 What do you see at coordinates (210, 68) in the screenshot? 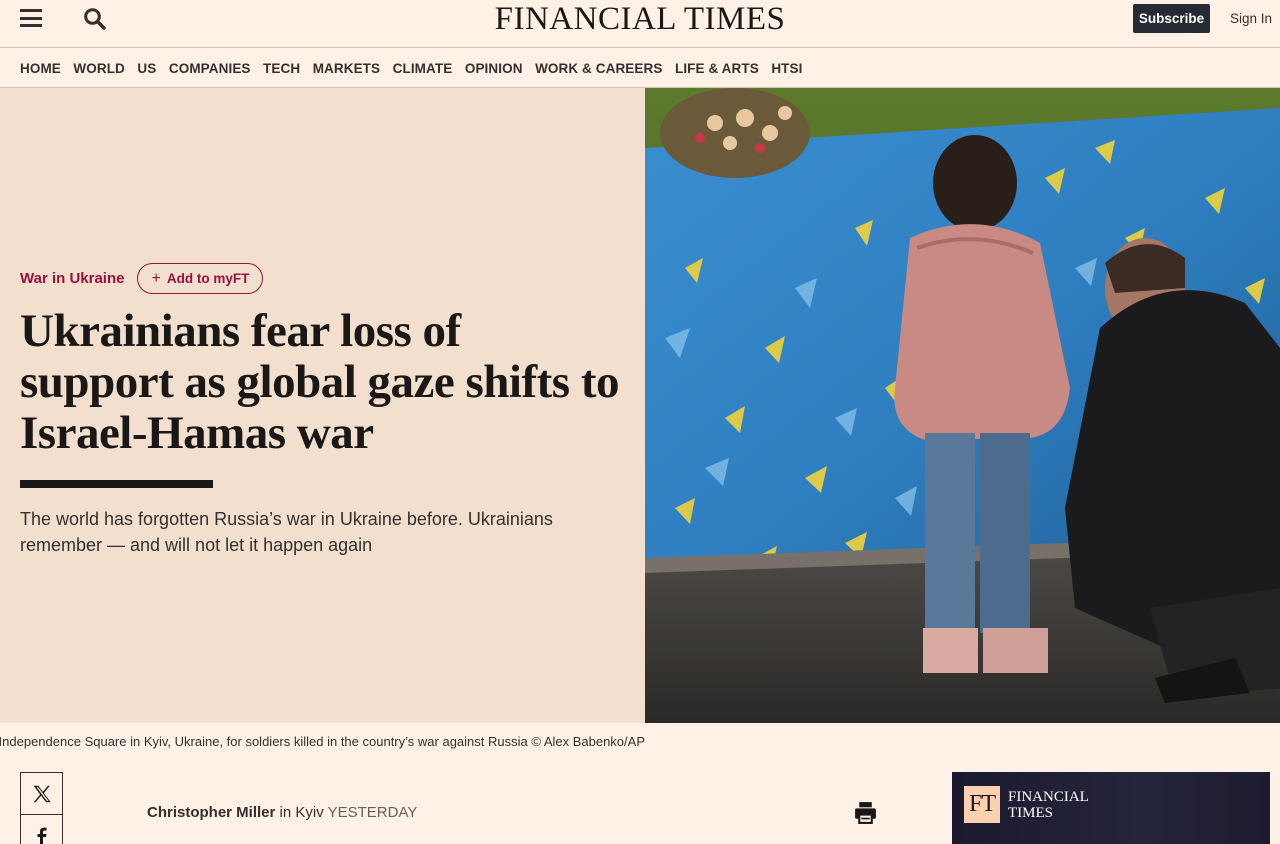
I see `nav-item-companies: COMPANIES` at bounding box center [210, 68].